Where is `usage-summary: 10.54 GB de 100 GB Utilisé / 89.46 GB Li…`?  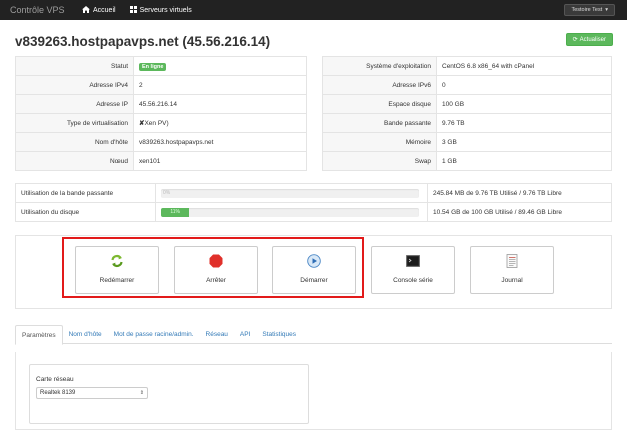
usage-summary: 10.54 GB de 100 GB Utilisé / 89.46 GB Li… is located at coordinates (519, 212).